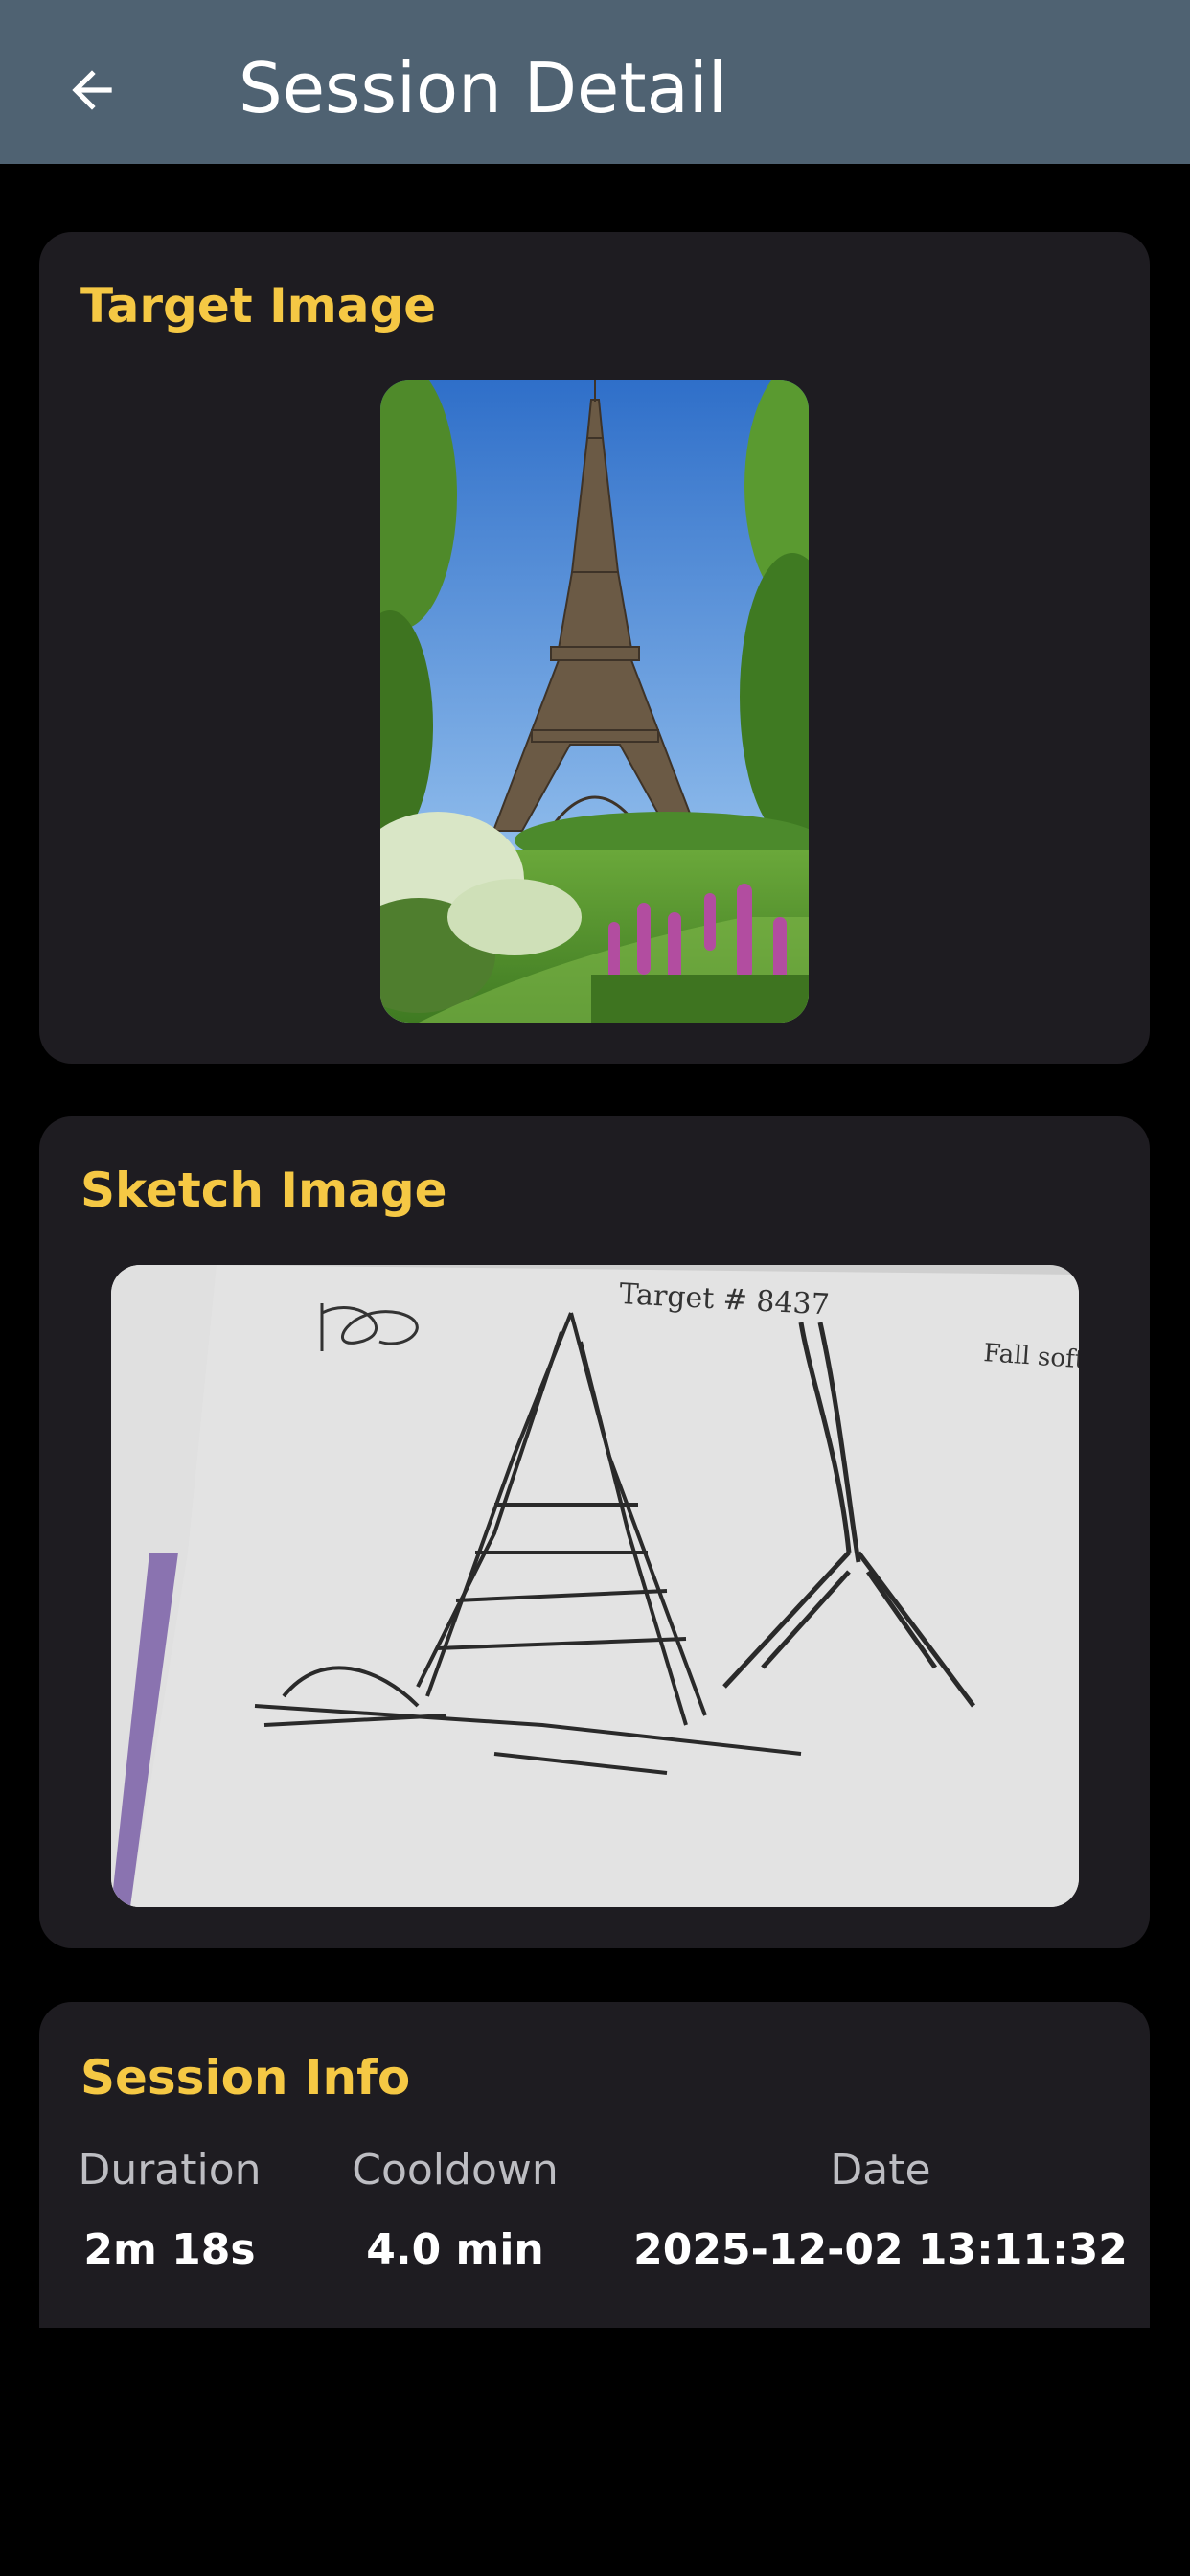 The width and height of the screenshot is (1190, 2576). Describe the element at coordinates (170, 2170) in the screenshot. I see `duration-label: Duration` at that location.